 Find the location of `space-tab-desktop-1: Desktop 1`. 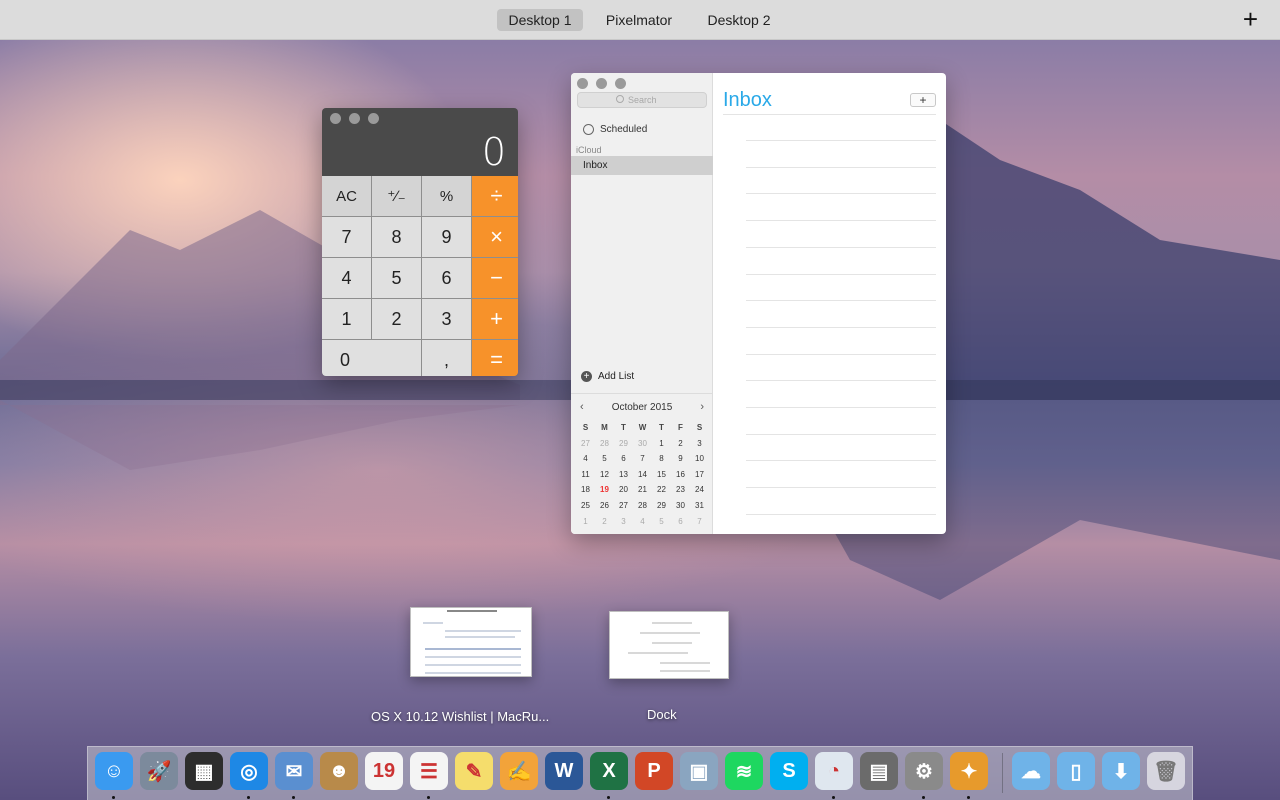

space-tab-desktop-1: Desktop 1 is located at coordinates (540, 20).